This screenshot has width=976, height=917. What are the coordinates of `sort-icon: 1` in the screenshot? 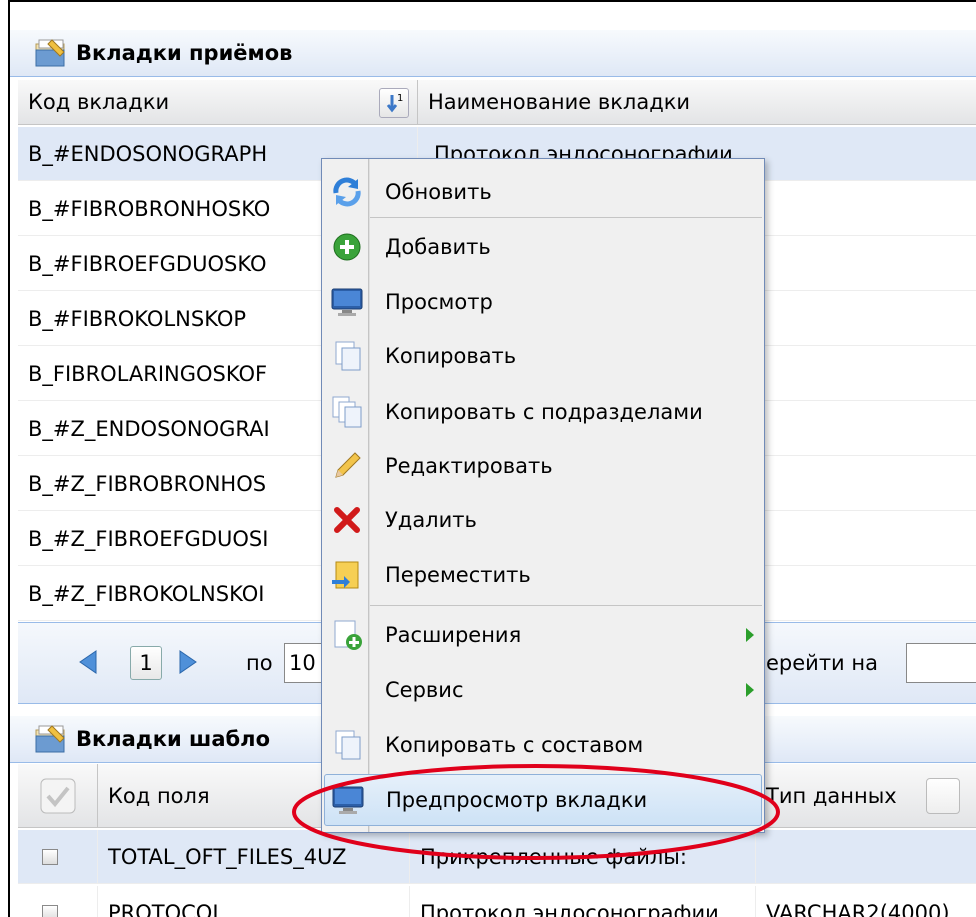 It's located at (394, 103).